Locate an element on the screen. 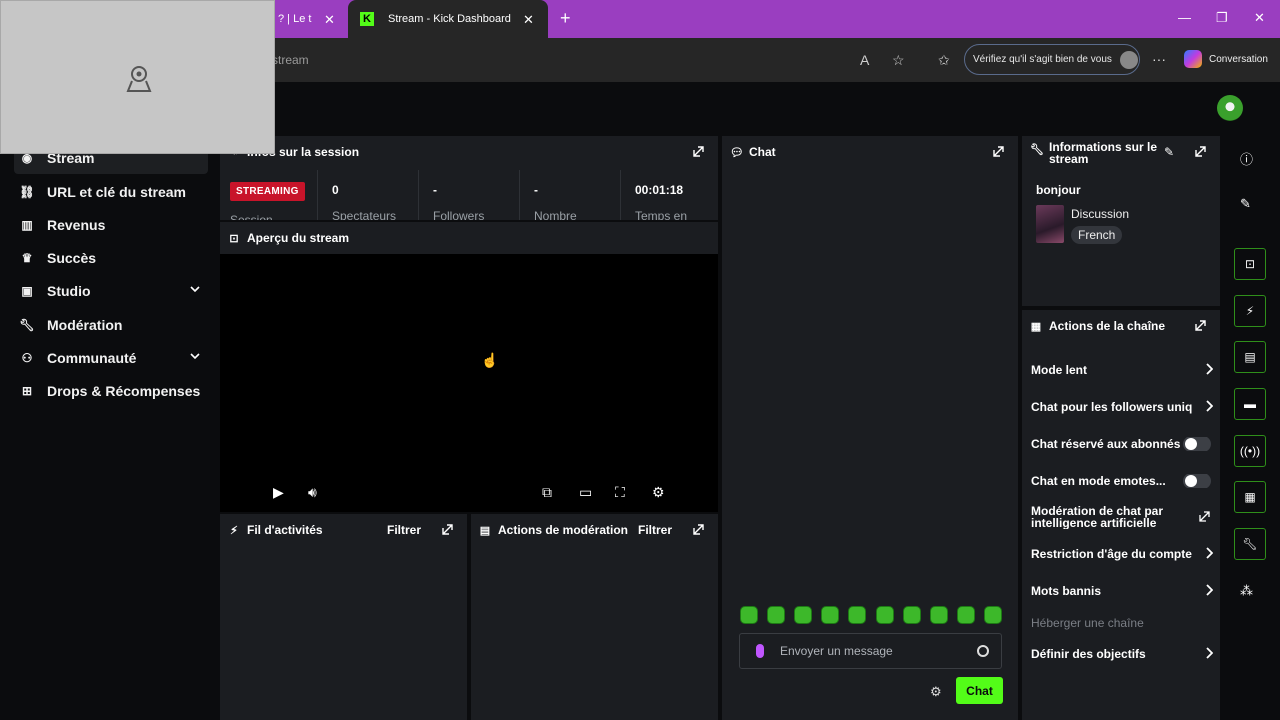 This screenshot has height=720, width=1280. rail-broadcast-button: ((•)) is located at coordinates (1250, 451).